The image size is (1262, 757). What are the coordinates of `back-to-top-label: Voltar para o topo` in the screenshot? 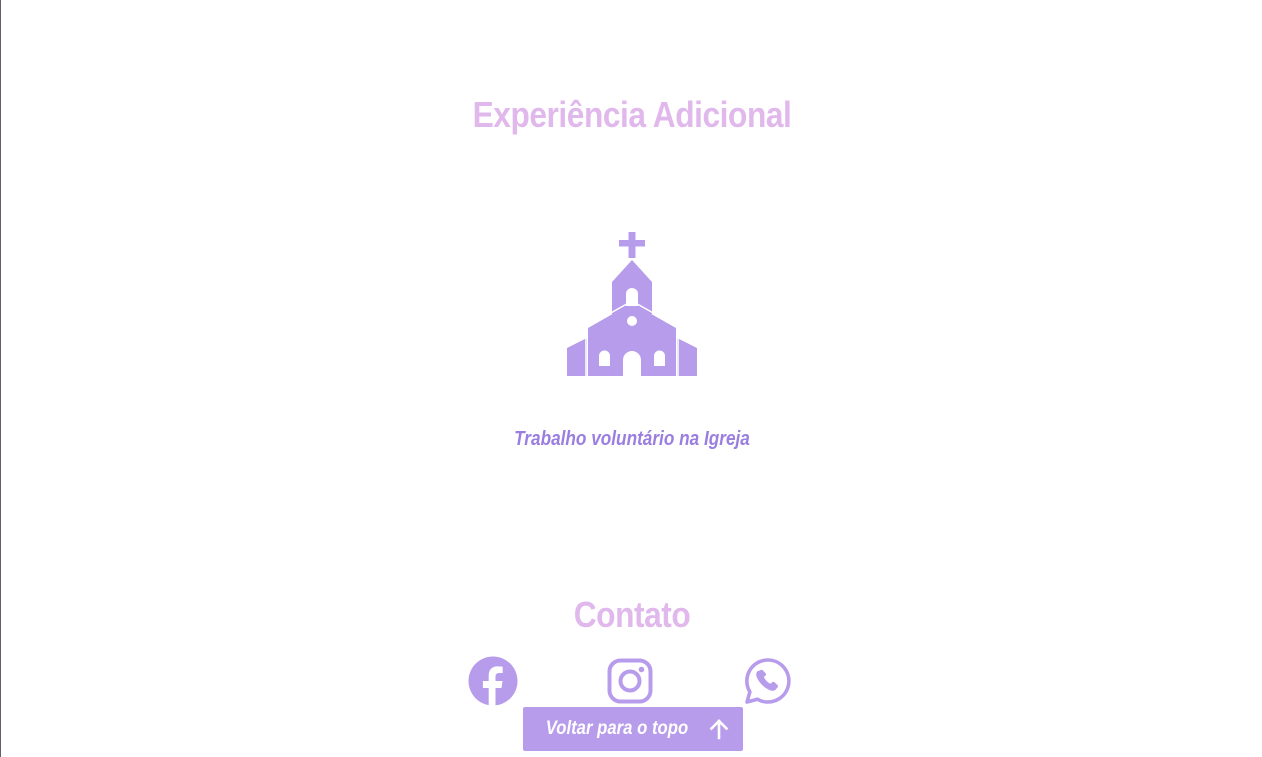 It's located at (617, 728).